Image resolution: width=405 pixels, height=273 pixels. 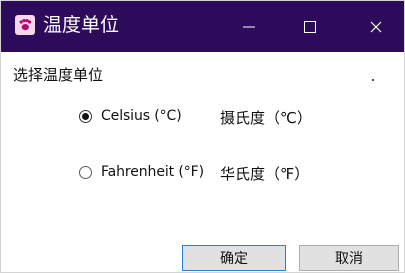 What do you see at coordinates (266, 118) in the screenshot?
I see `celsius-cn-label: 摄氏度（℃）` at bounding box center [266, 118].